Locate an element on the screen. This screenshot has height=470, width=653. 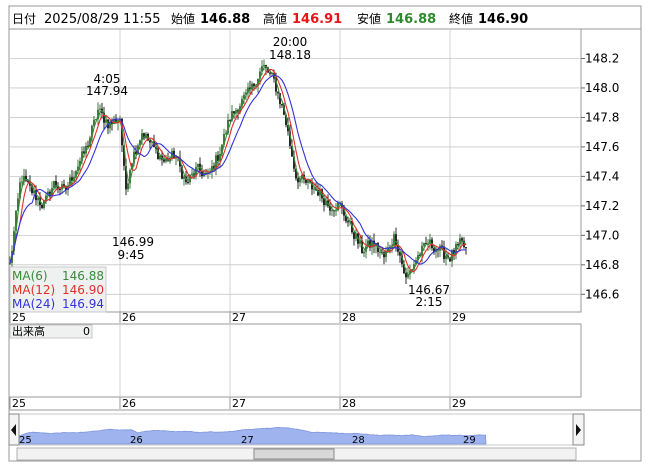
open-label: 始値 is located at coordinates (183, 18).